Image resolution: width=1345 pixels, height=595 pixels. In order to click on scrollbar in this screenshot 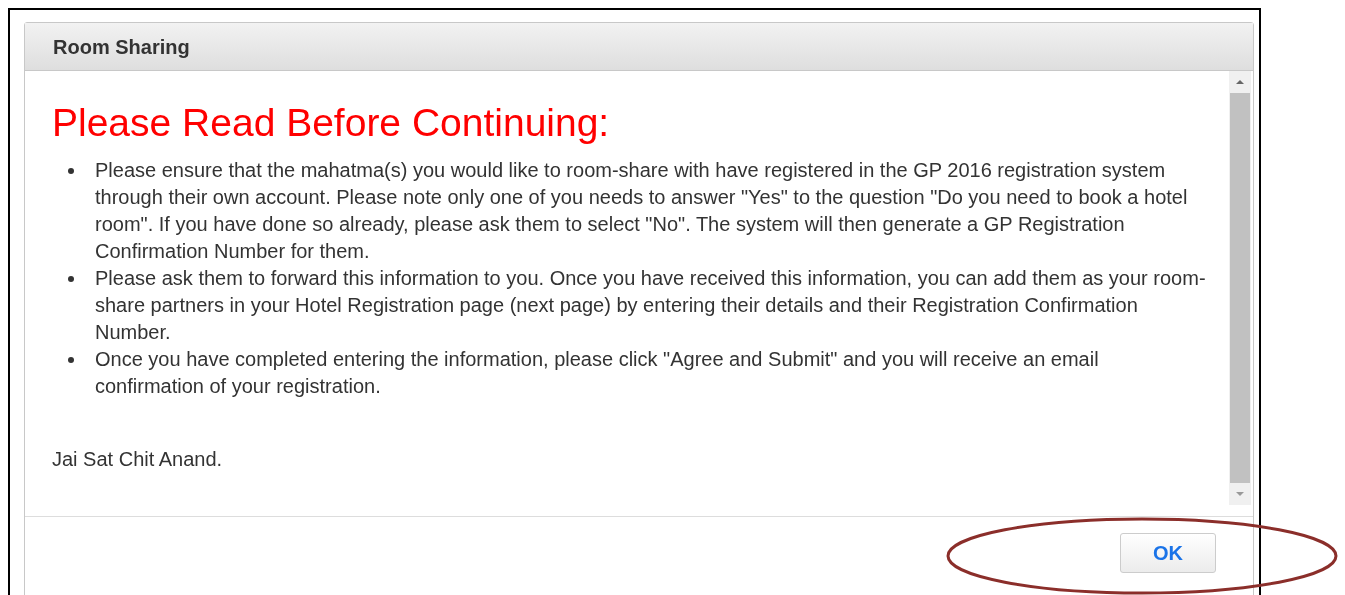, I will do `click(1240, 288)`.